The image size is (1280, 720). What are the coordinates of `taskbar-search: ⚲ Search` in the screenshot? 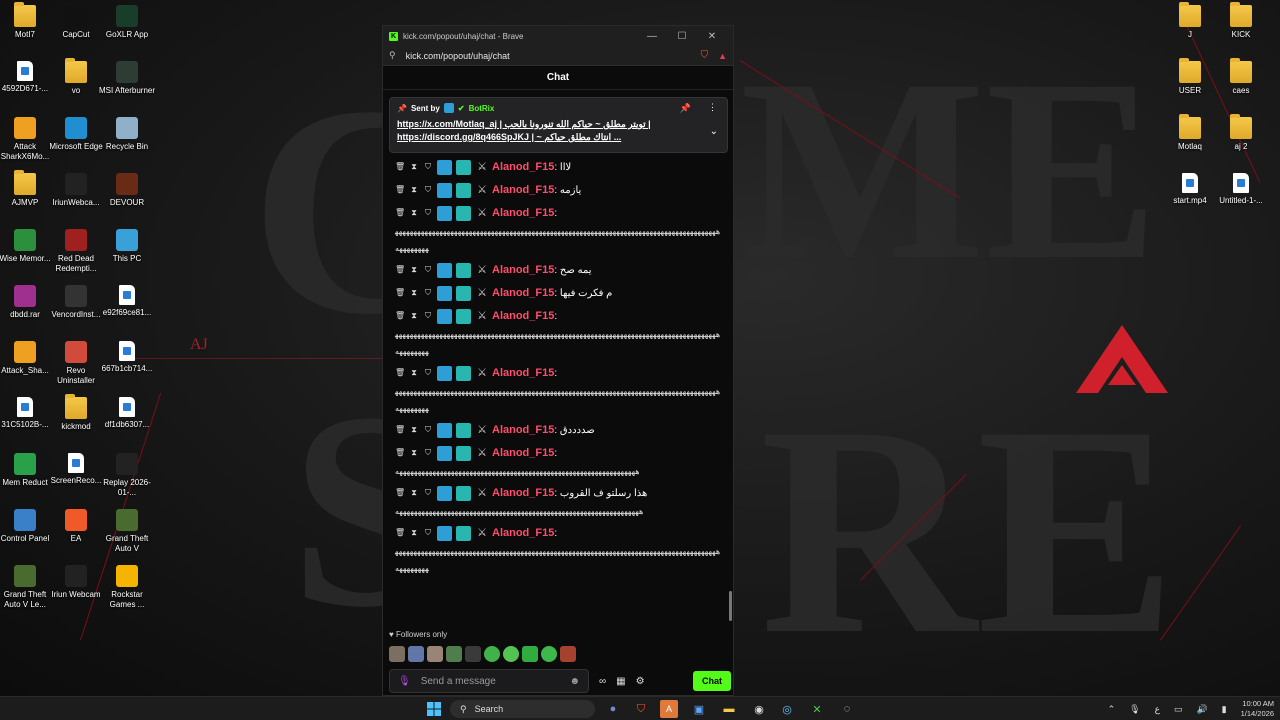 It's located at (522, 709).